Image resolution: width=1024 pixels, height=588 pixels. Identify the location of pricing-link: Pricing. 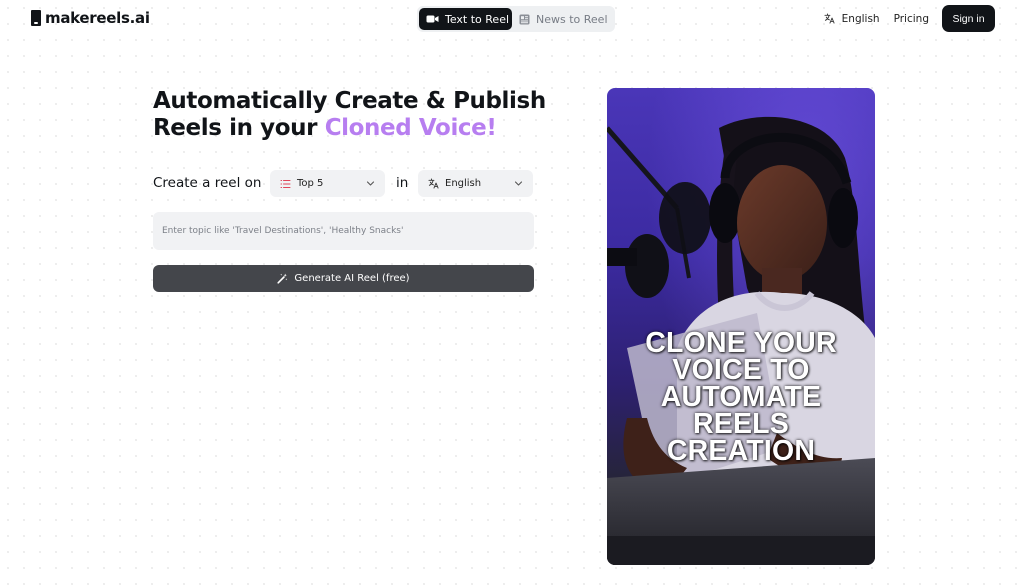
(911, 19).